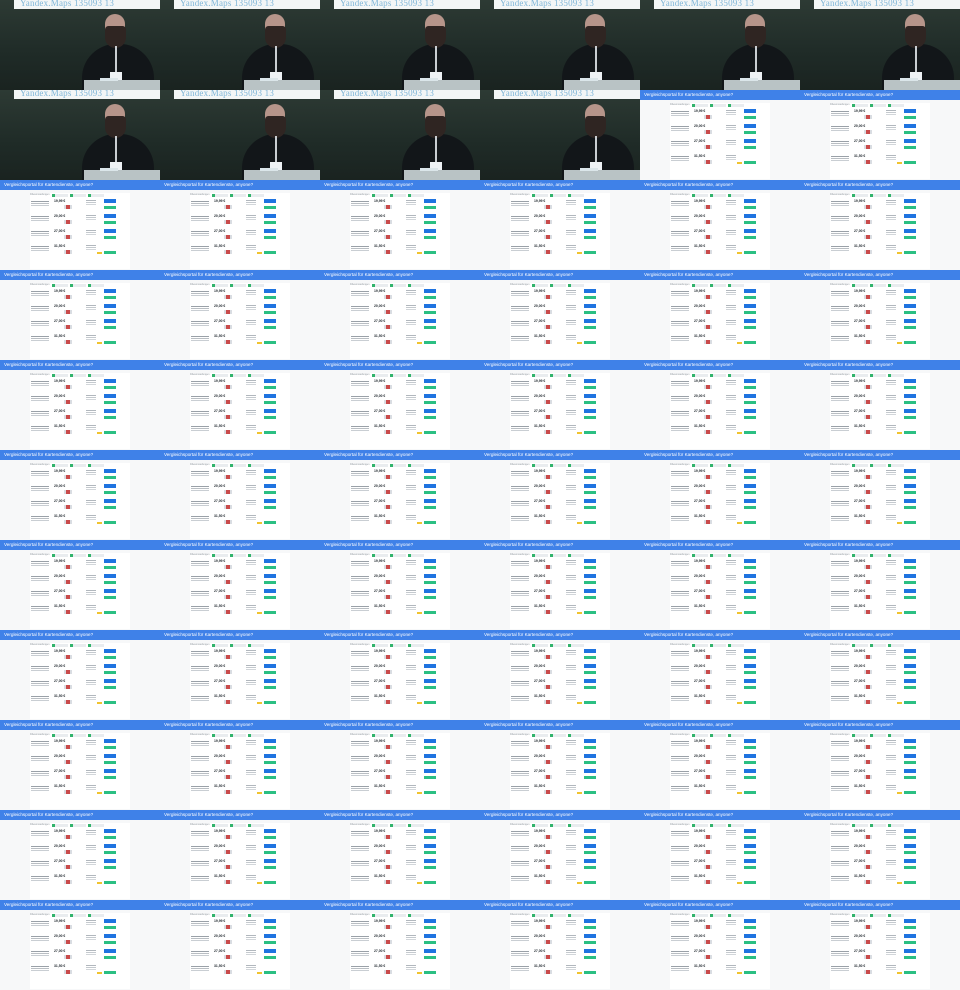 The height and width of the screenshot is (990, 960). I want to click on lanyard, so click(596, 59).